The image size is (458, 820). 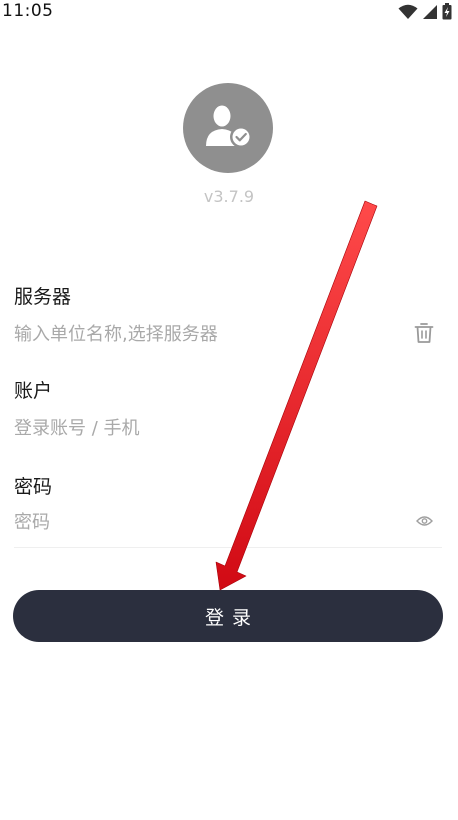 What do you see at coordinates (33, 487) in the screenshot?
I see `password-label: 密码` at bounding box center [33, 487].